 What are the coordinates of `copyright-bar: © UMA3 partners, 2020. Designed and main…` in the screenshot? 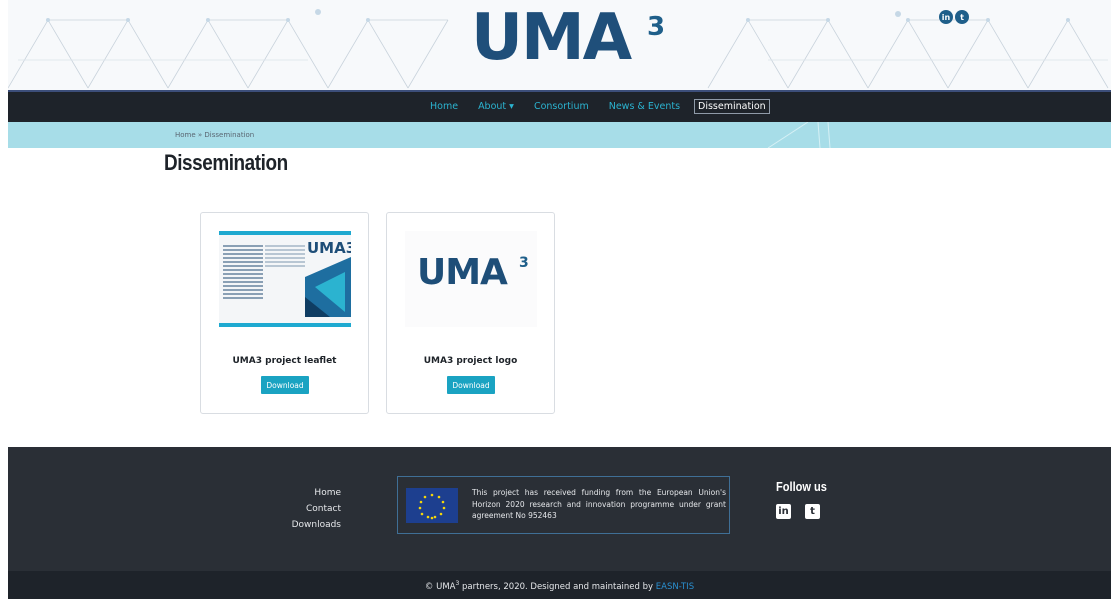 It's located at (559, 585).